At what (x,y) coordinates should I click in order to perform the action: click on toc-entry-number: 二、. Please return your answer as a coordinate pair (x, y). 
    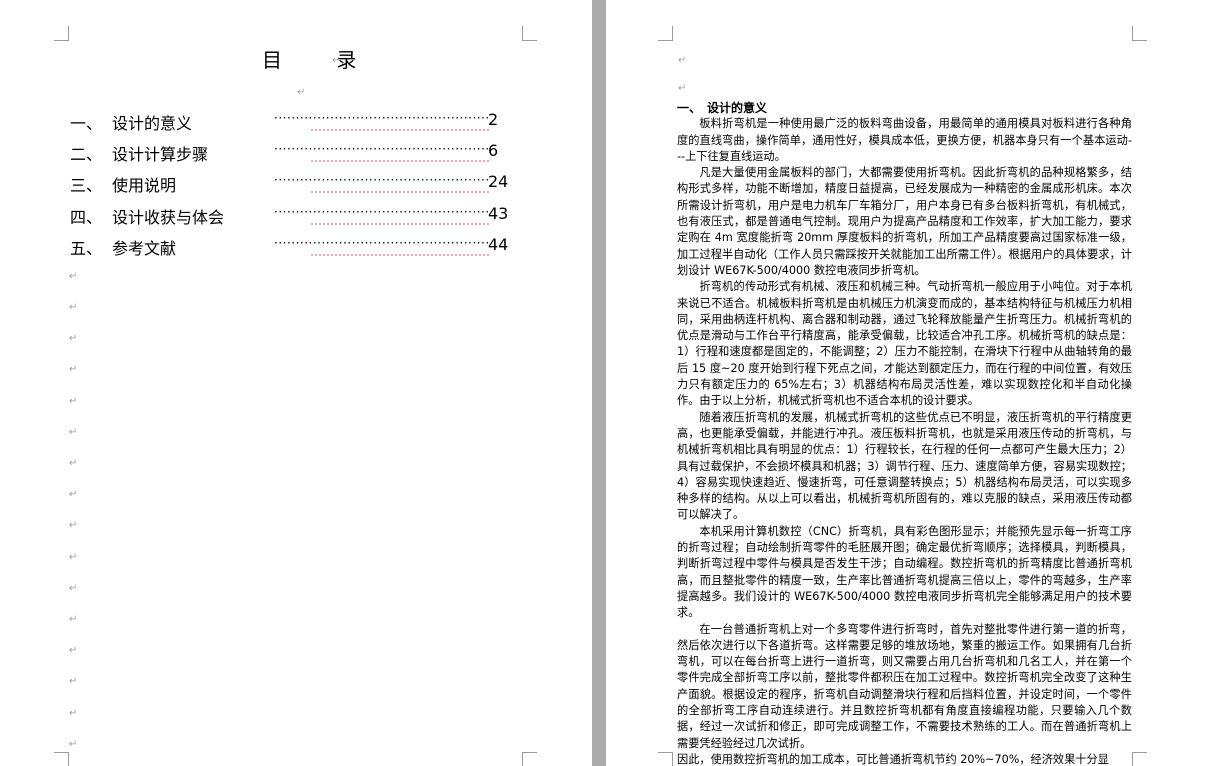
    Looking at the image, I should click on (86, 154).